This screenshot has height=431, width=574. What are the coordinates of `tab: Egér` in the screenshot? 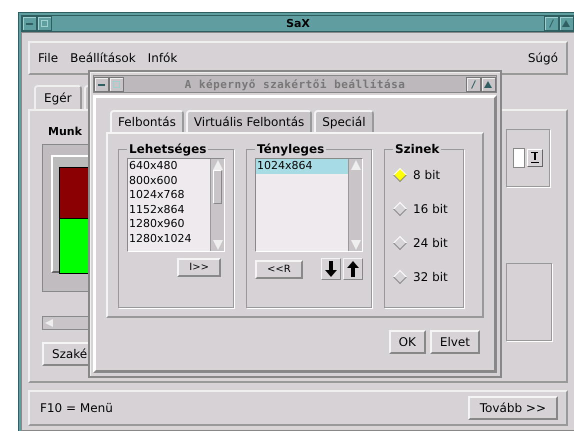 It's located at (58, 97).